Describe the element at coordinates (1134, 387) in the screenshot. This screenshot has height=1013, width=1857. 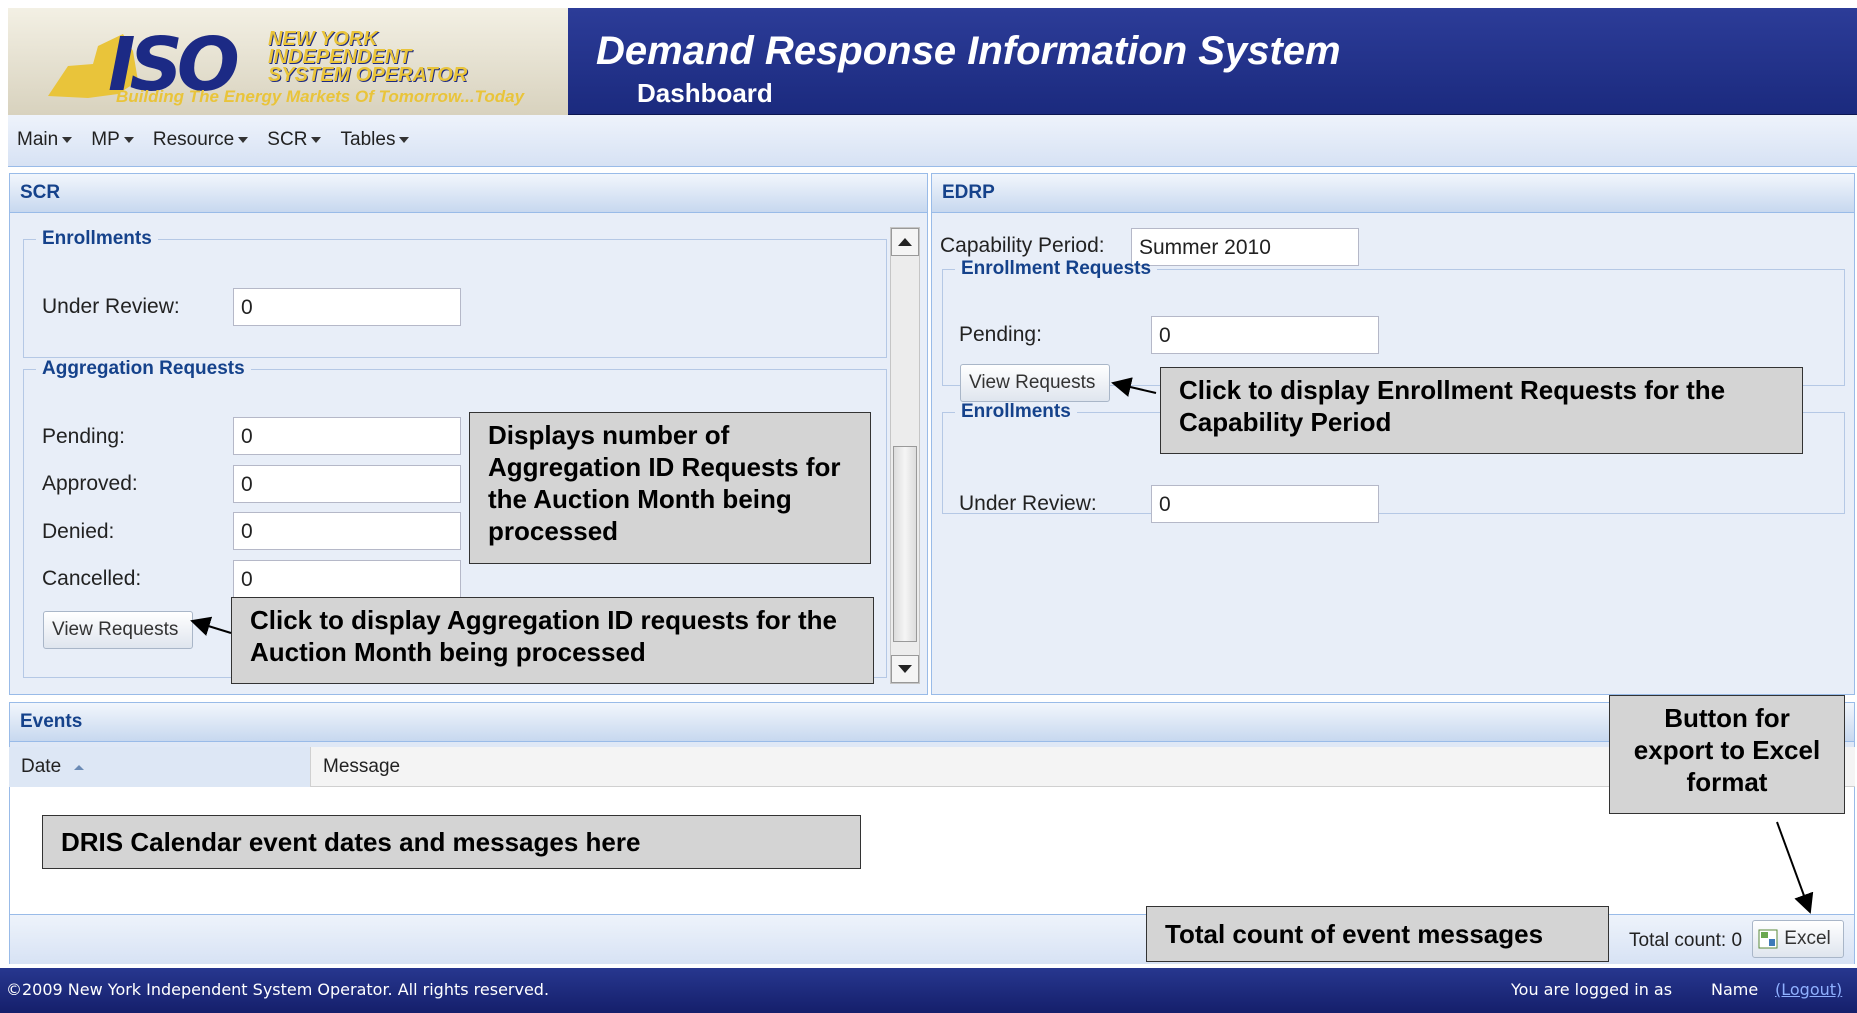
I see `arrow-edrp-view` at that location.